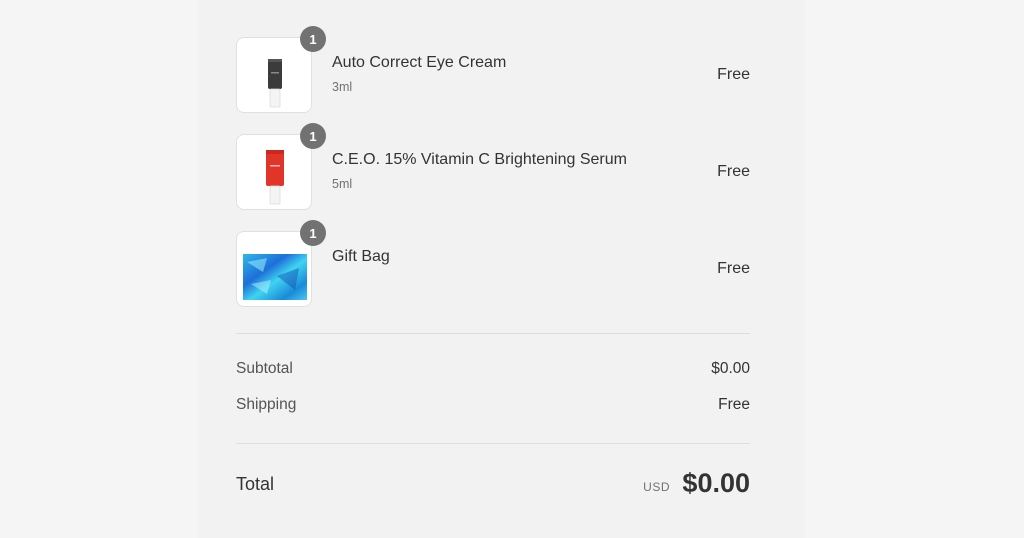 This screenshot has height=538, width=1024. I want to click on eye-cream-tube-icon, so click(275, 83).